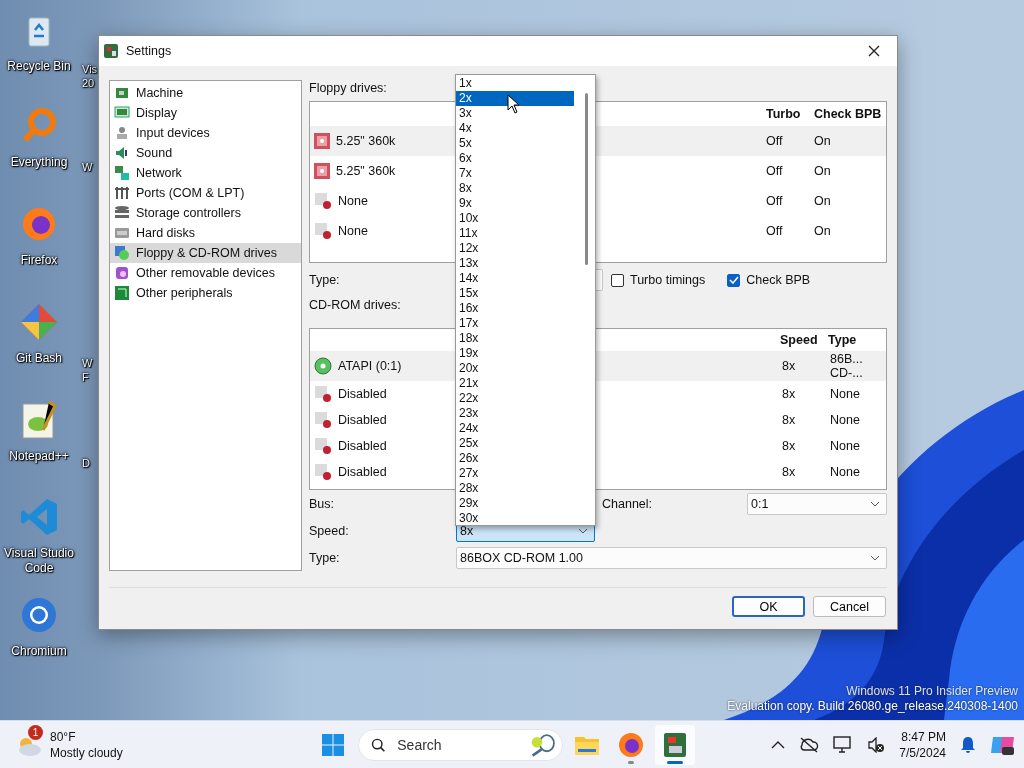  Describe the element at coordinates (122, 193) in the screenshot. I see `connector-icon` at that location.